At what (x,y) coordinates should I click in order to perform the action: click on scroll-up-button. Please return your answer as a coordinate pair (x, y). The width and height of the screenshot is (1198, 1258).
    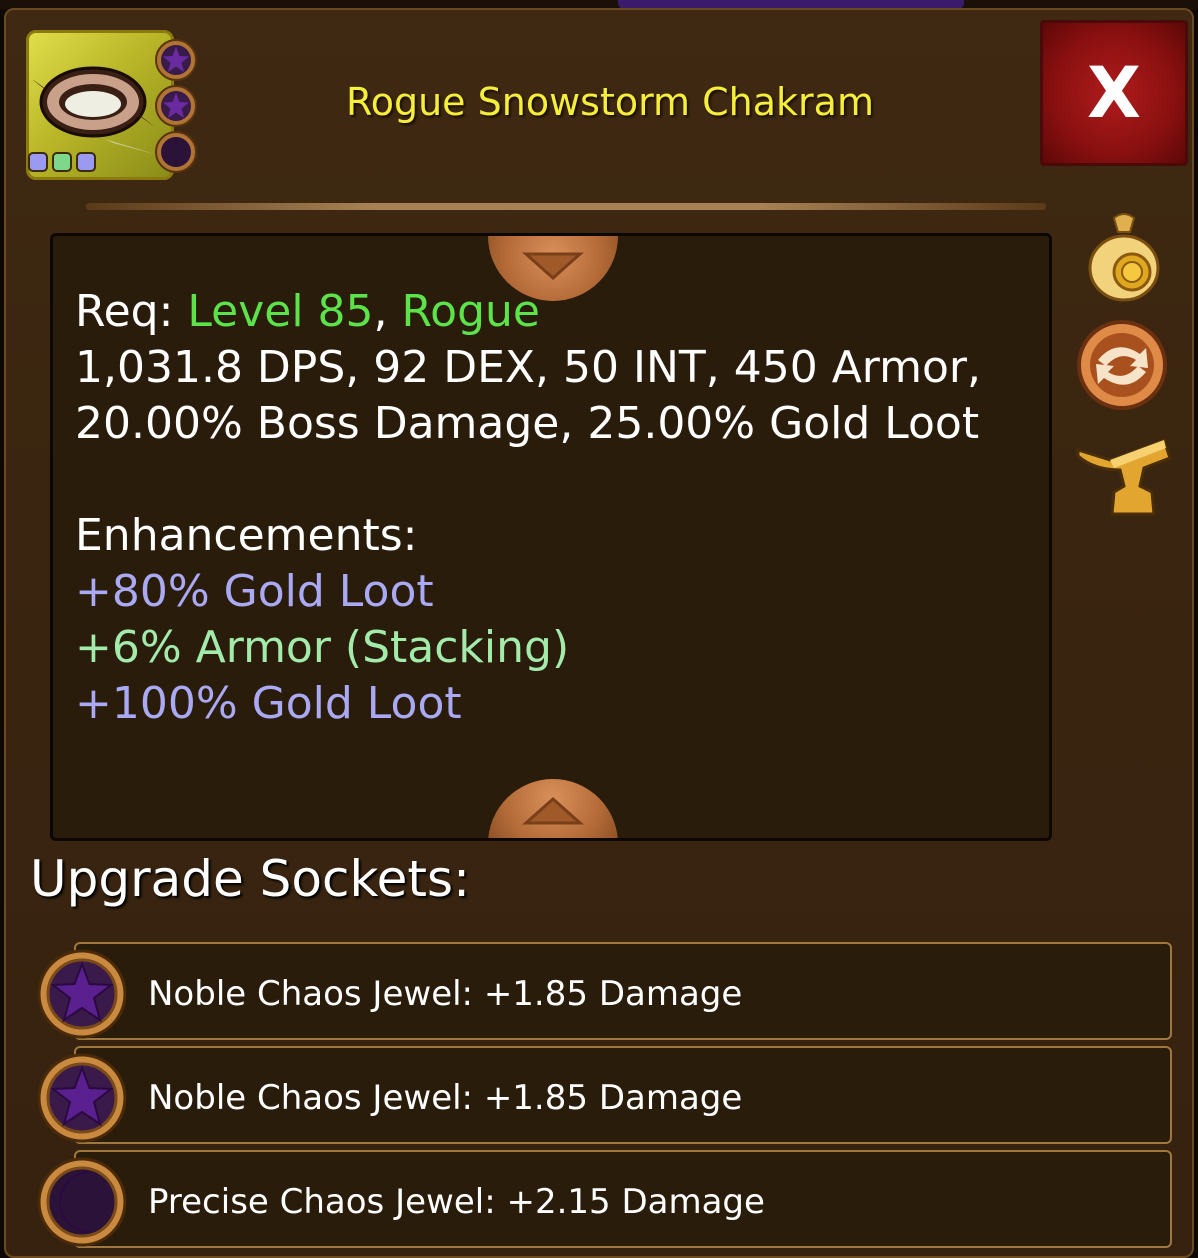
    Looking at the image, I should click on (553, 268).